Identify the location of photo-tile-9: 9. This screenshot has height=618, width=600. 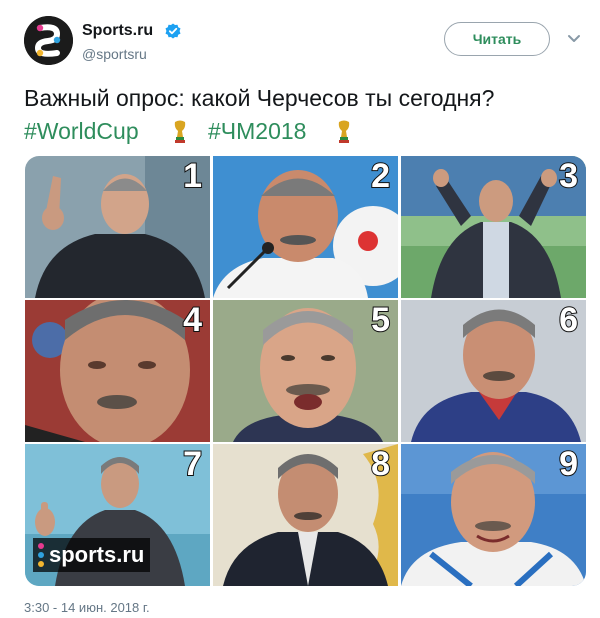
(493, 515).